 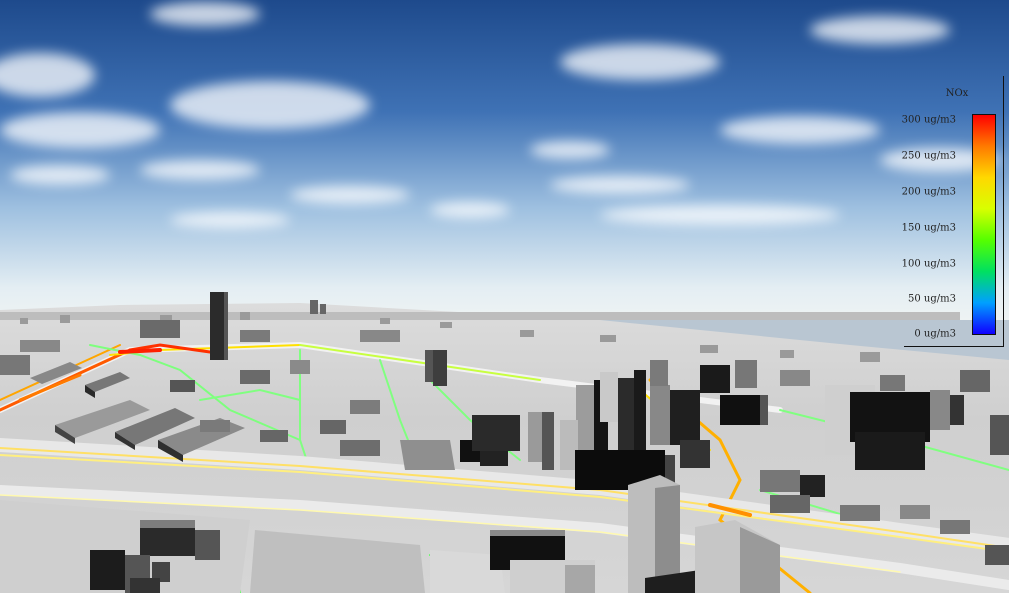 What do you see at coordinates (957, 93) in the screenshot?
I see `legend-title: NOx` at bounding box center [957, 93].